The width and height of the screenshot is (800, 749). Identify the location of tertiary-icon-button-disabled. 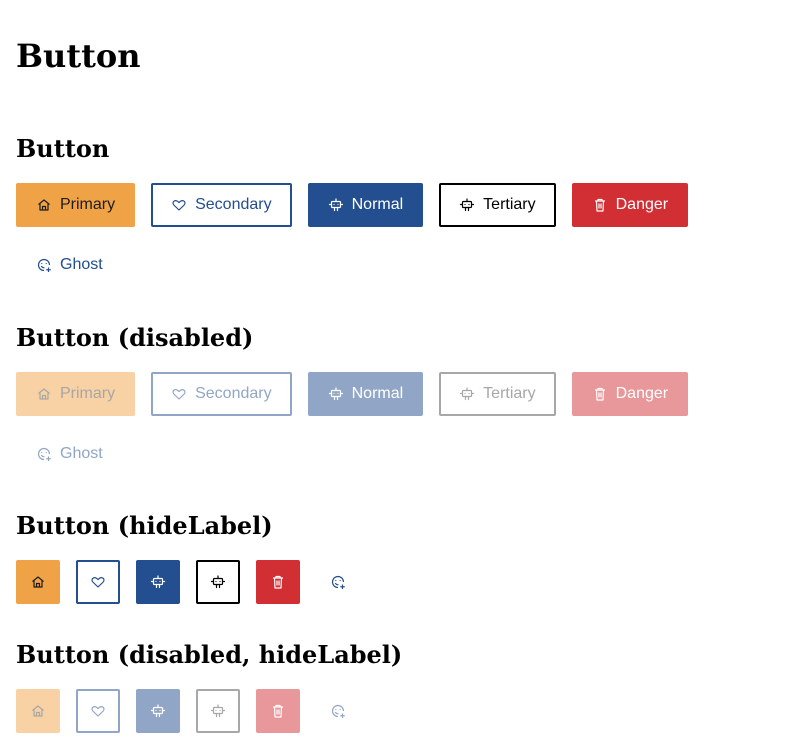
(218, 711).